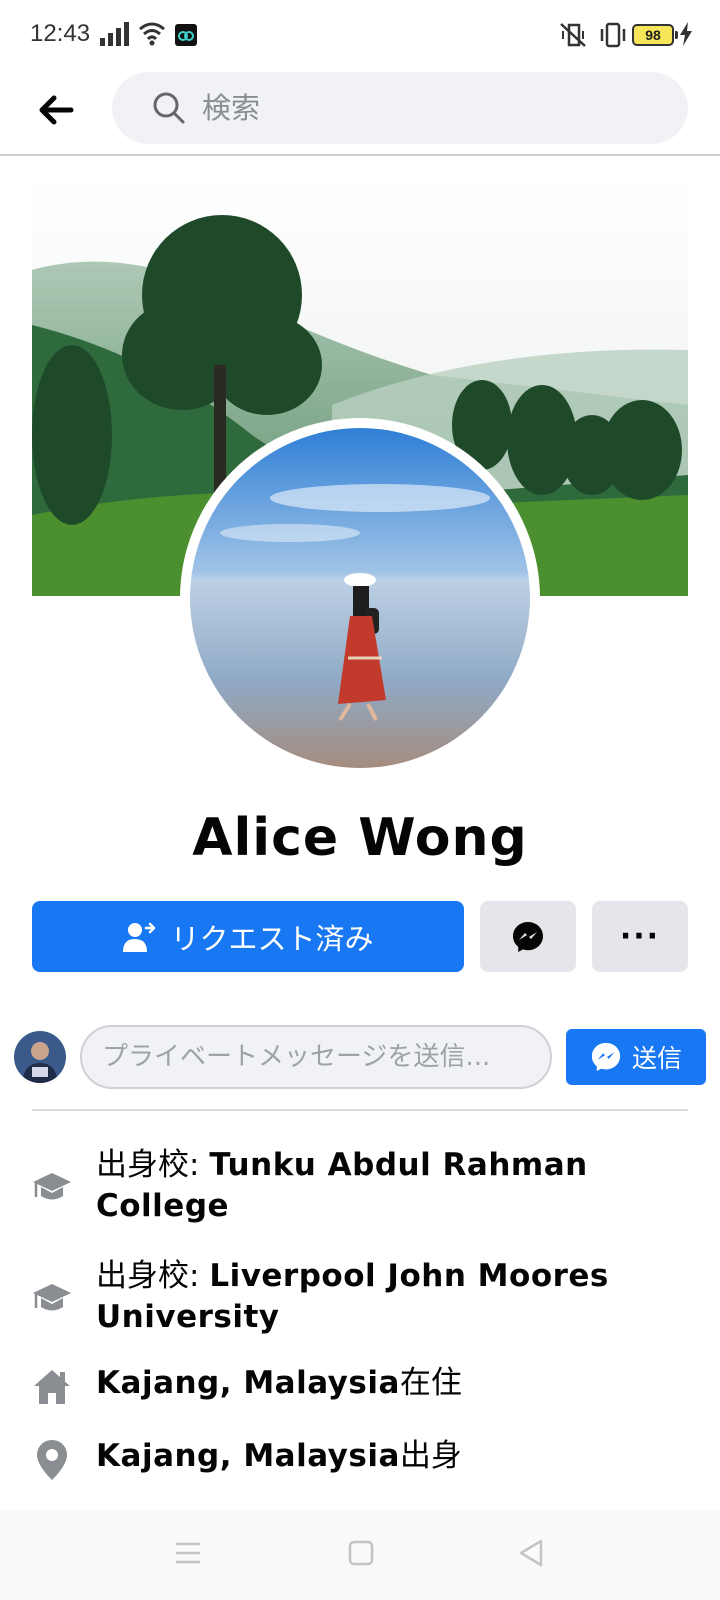 Image resolution: width=720 pixels, height=1600 pixels. What do you see at coordinates (186, 35) in the screenshot?
I see `app-notification-icon` at bounding box center [186, 35].